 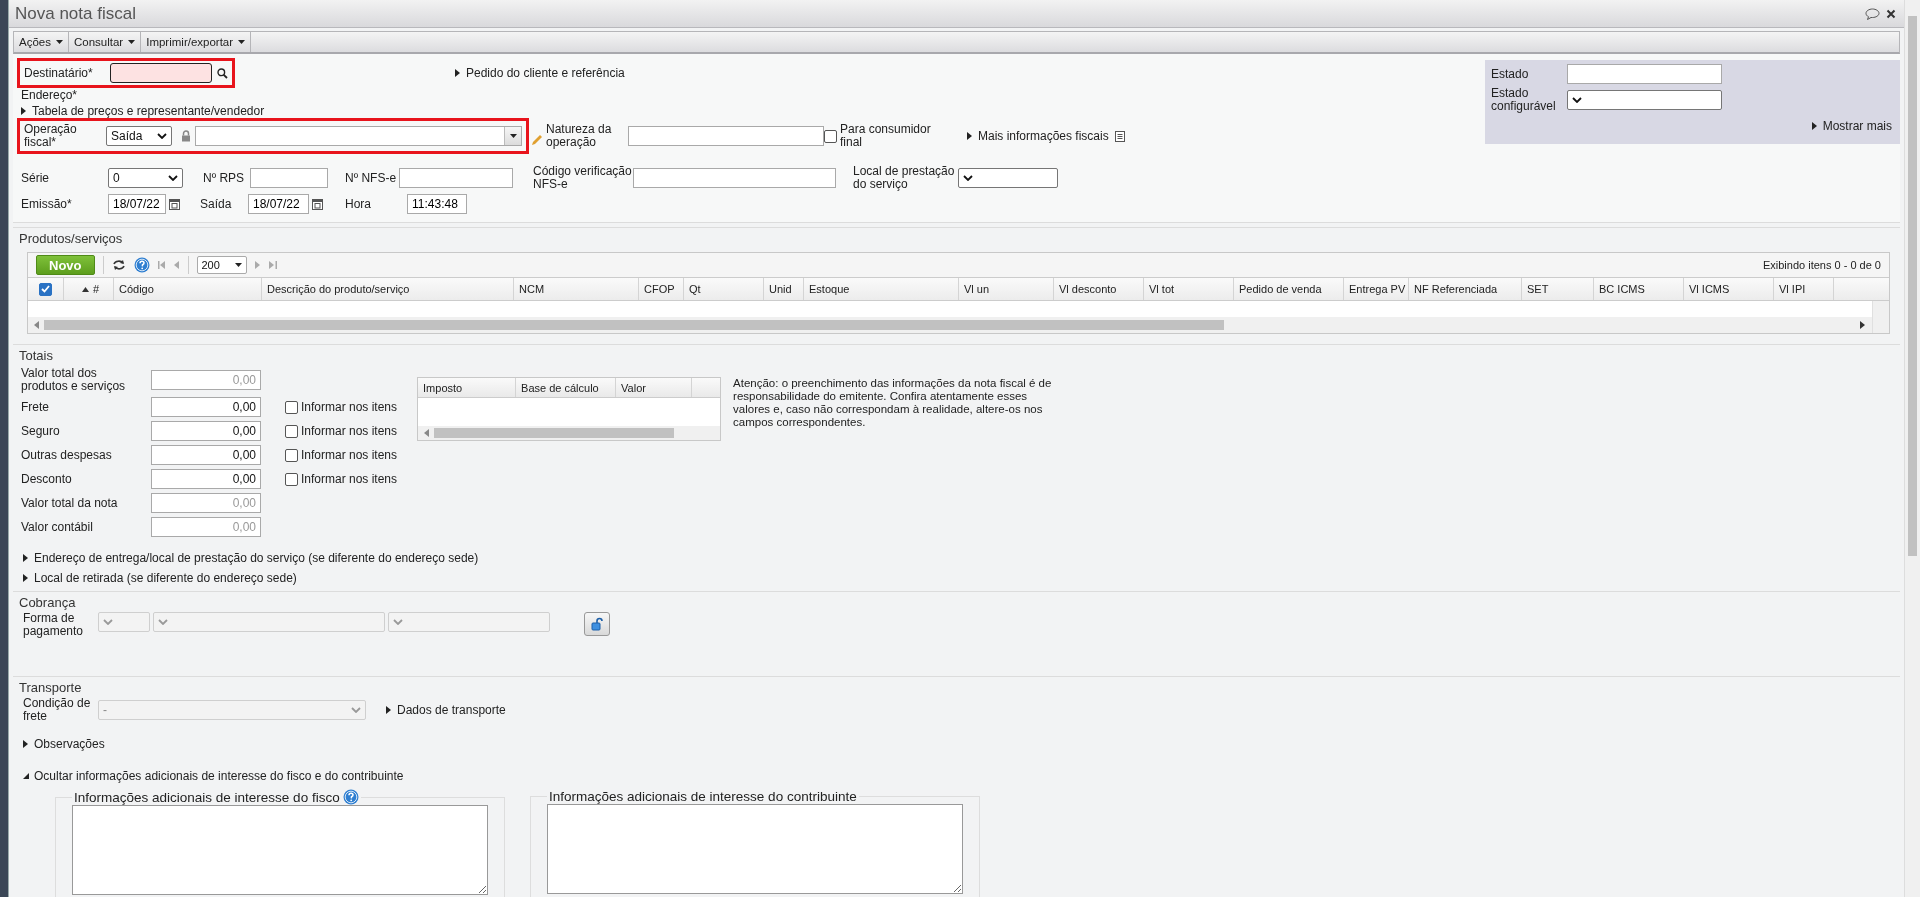 What do you see at coordinates (207, 797) in the screenshot?
I see `fieldset-title: Informações adicionais de interesse do fisco` at bounding box center [207, 797].